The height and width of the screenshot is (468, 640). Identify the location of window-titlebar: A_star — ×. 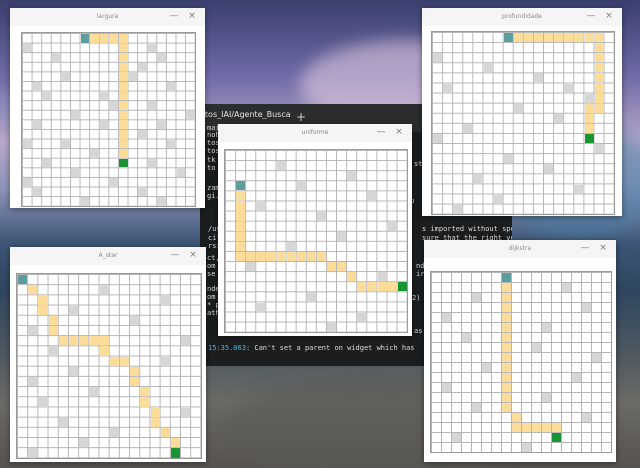
(108, 256).